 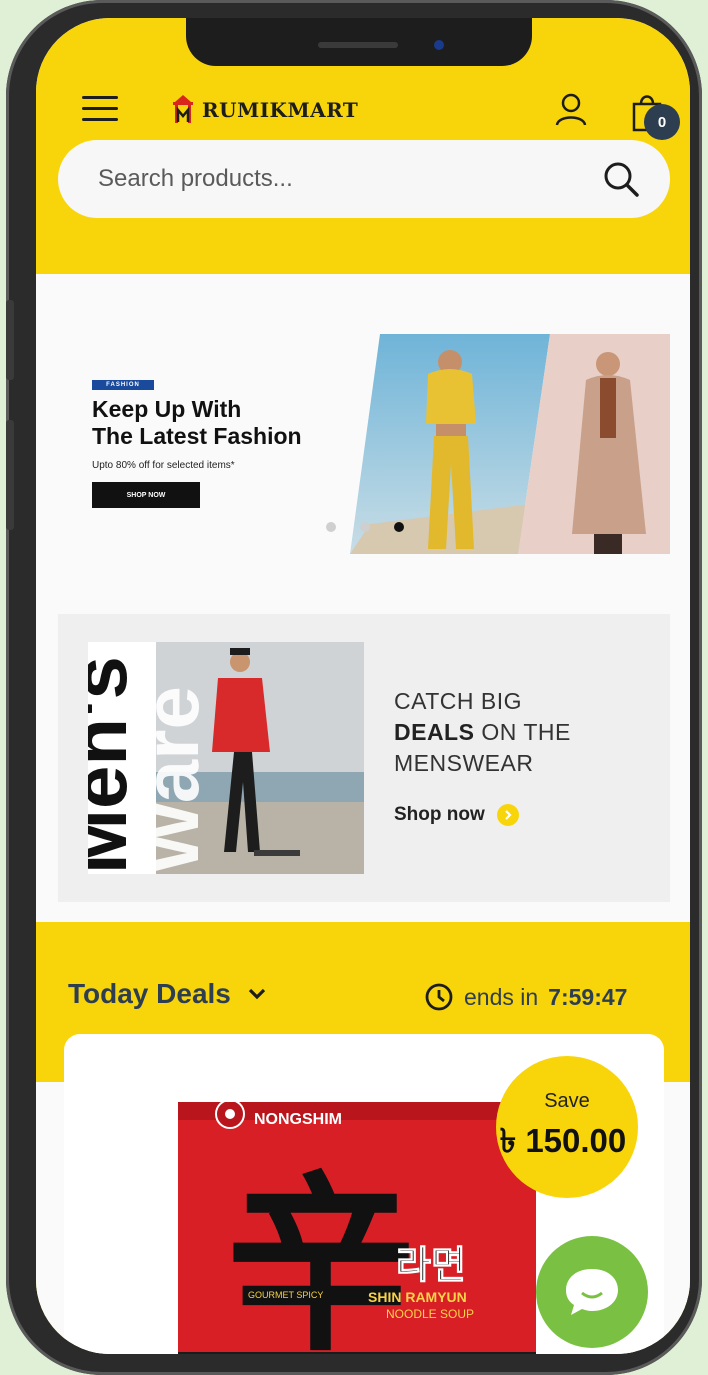 What do you see at coordinates (321, 1254) in the screenshot?
I see `package-char: 辛` at bounding box center [321, 1254].